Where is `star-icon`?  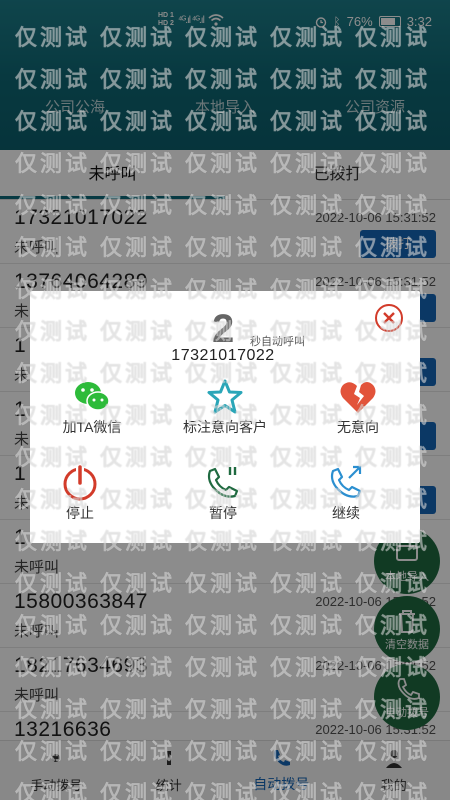
star-icon is located at coordinates (225, 396).